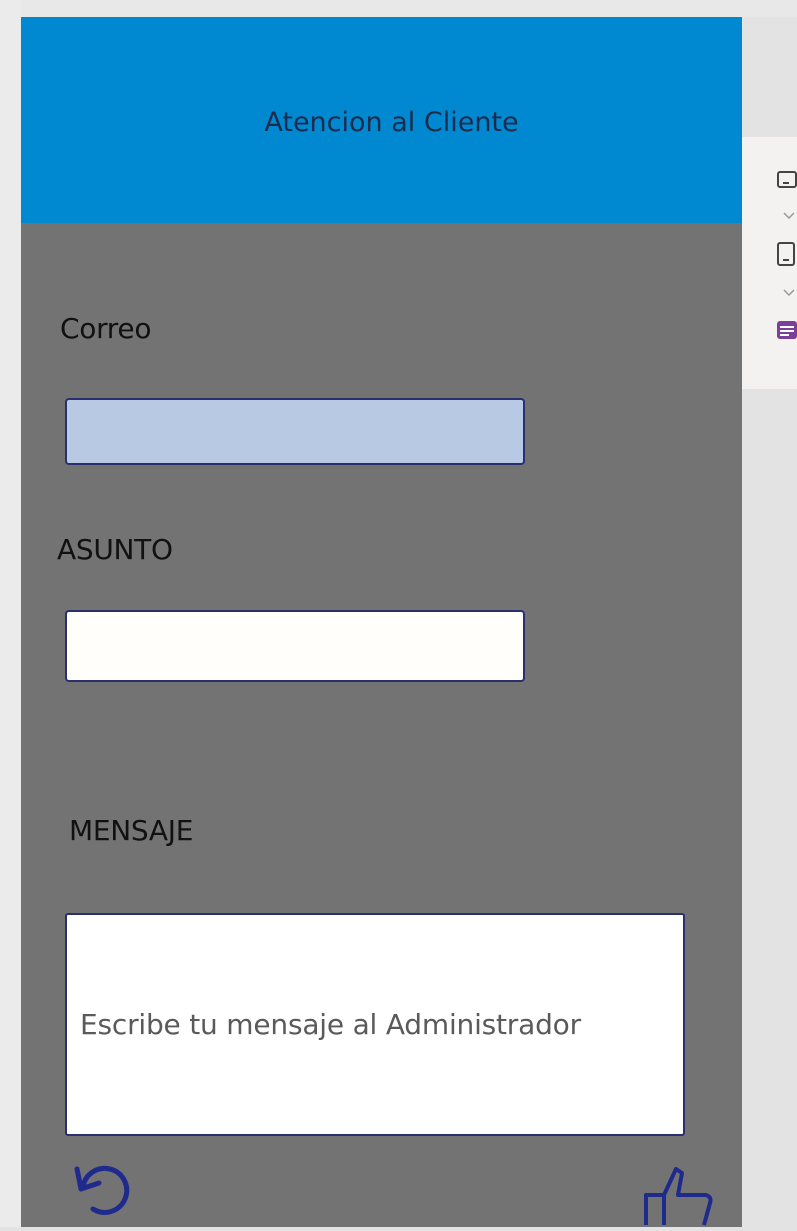  I want to click on undo-icon, so click(102, 1192).